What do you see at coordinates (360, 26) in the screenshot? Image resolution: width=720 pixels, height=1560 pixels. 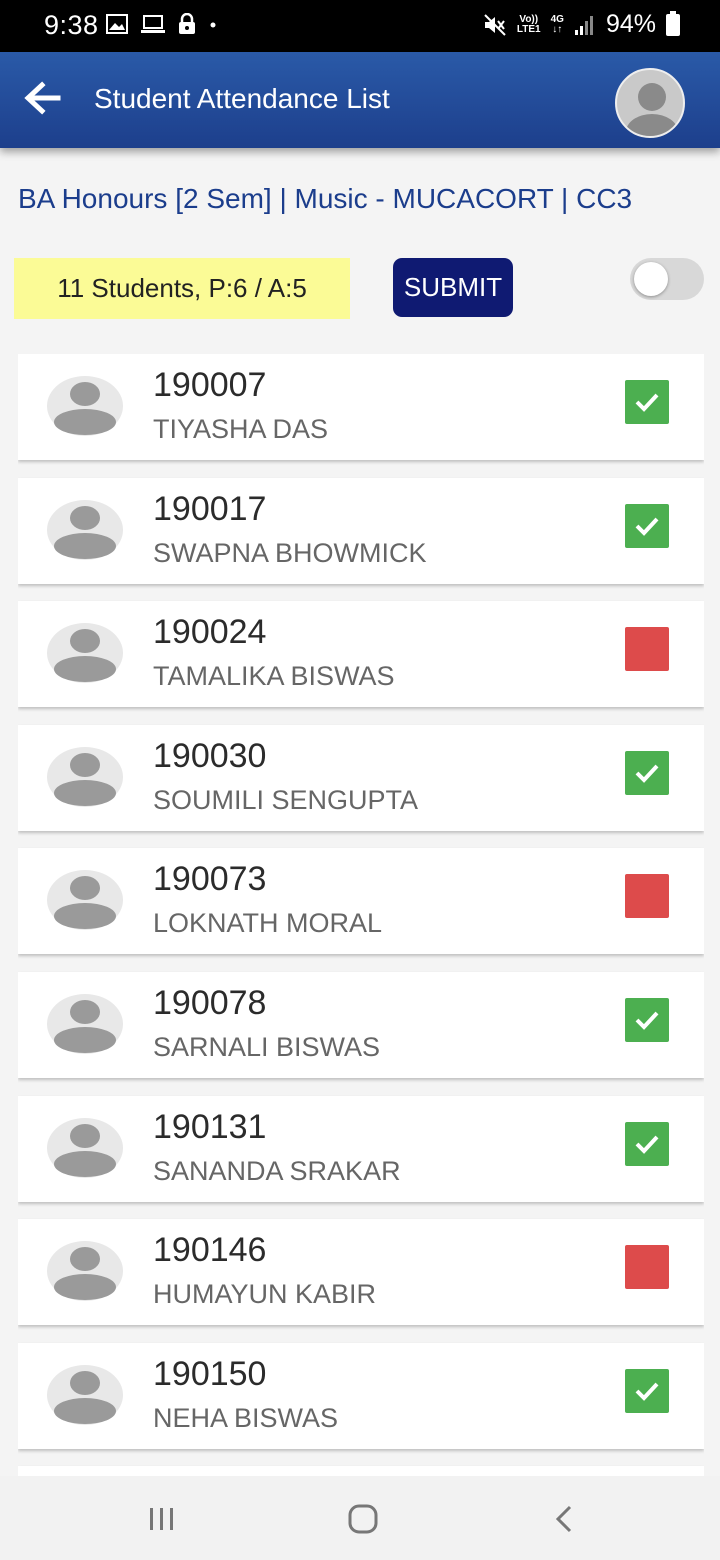 I see `status-bar: 9:38 Vo)) LTE1 4G ↓↑ 94%` at bounding box center [360, 26].